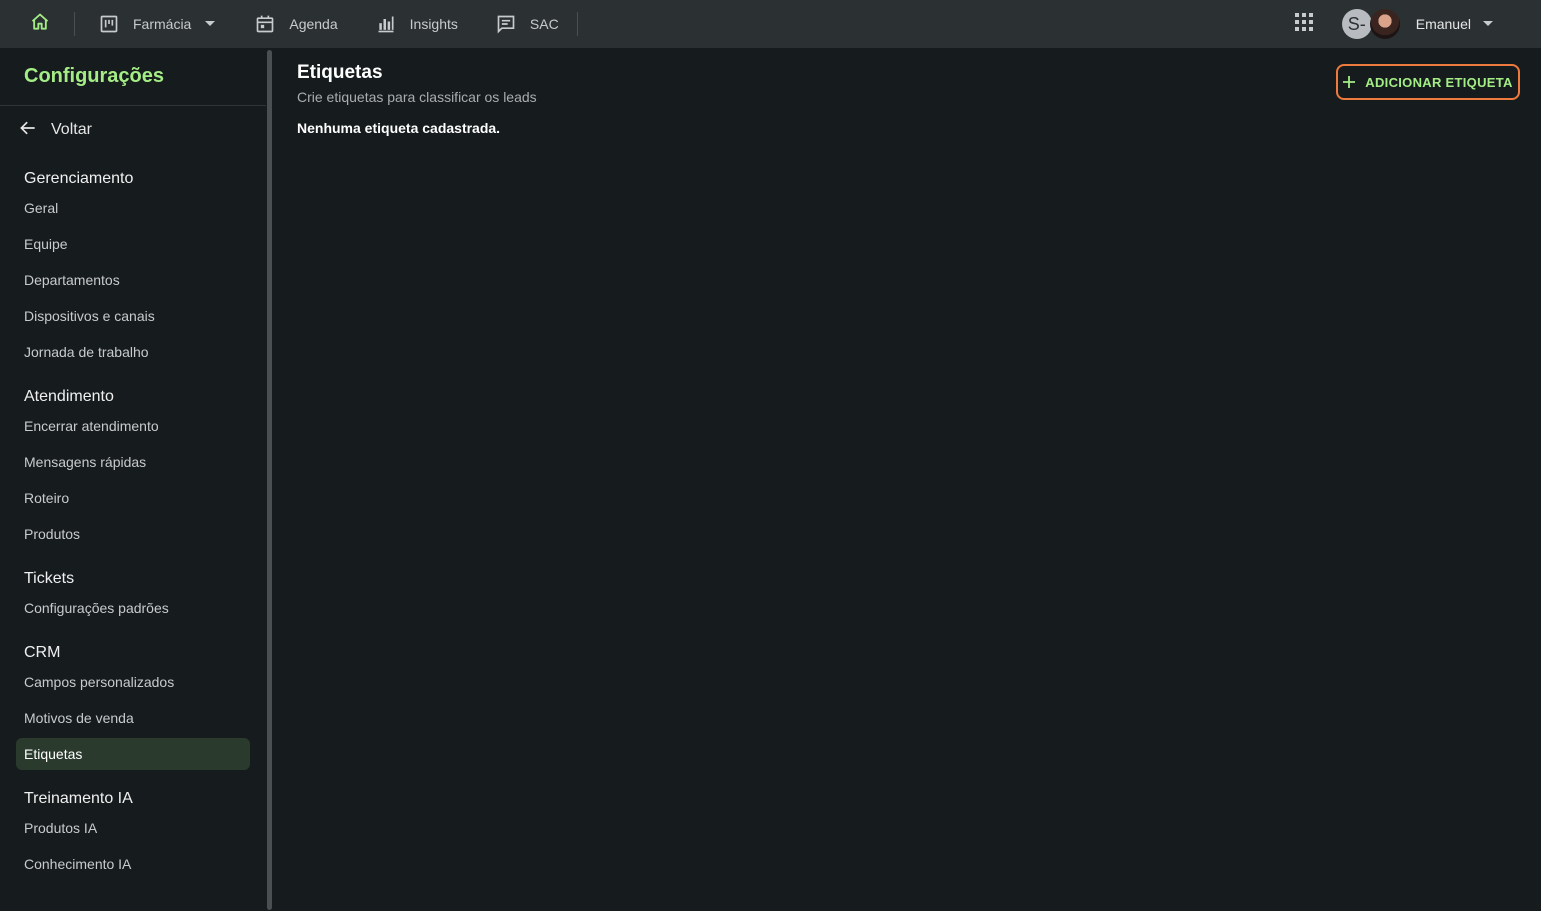 This screenshot has width=1541, height=911. I want to click on apps-grid-icon, so click(1303, 24).